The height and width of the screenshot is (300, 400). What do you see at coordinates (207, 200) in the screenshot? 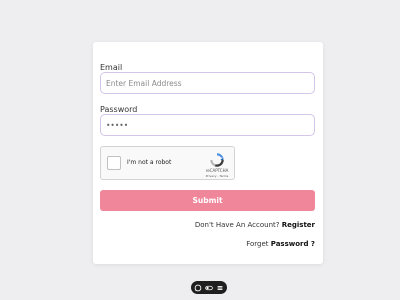
I see `submit-button: Submit` at bounding box center [207, 200].